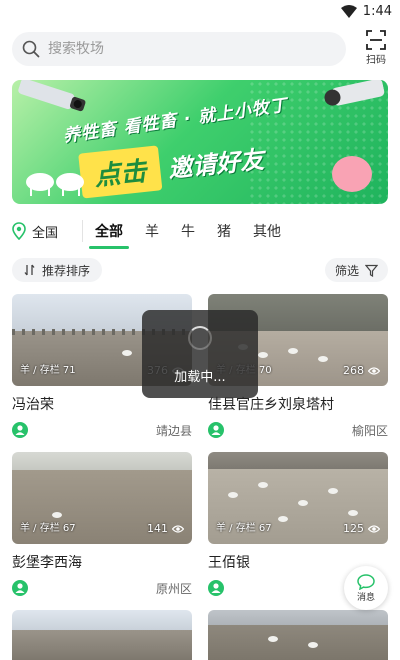 The image size is (400, 660). I want to click on pig-illustration, so click(352, 174).